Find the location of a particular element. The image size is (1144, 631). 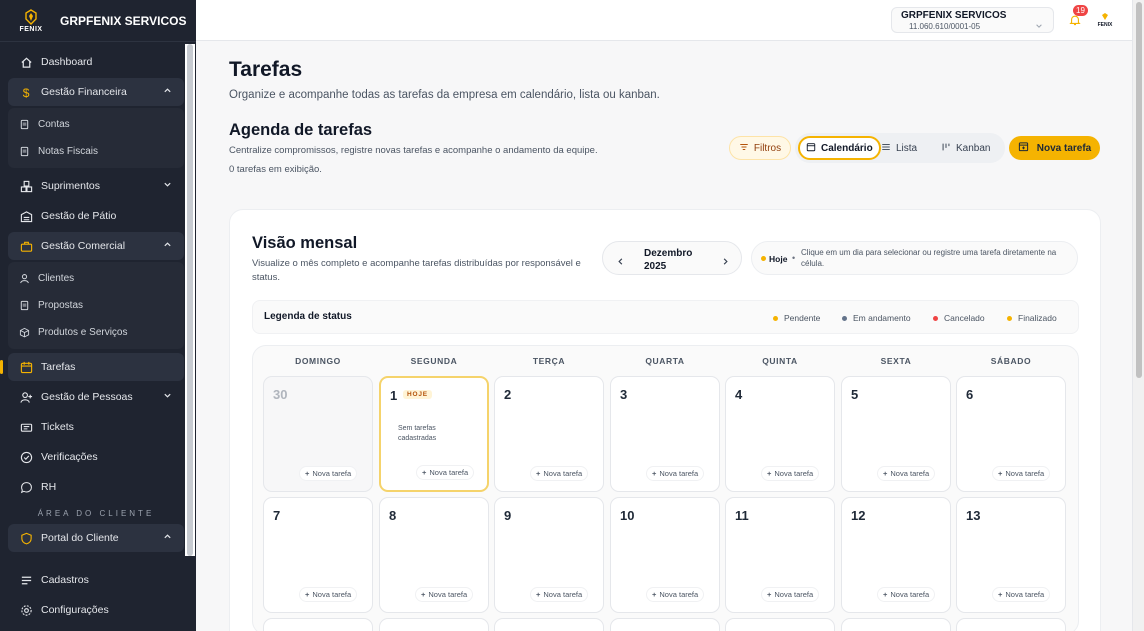

month-name: Dezembro is located at coordinates (668, 253).